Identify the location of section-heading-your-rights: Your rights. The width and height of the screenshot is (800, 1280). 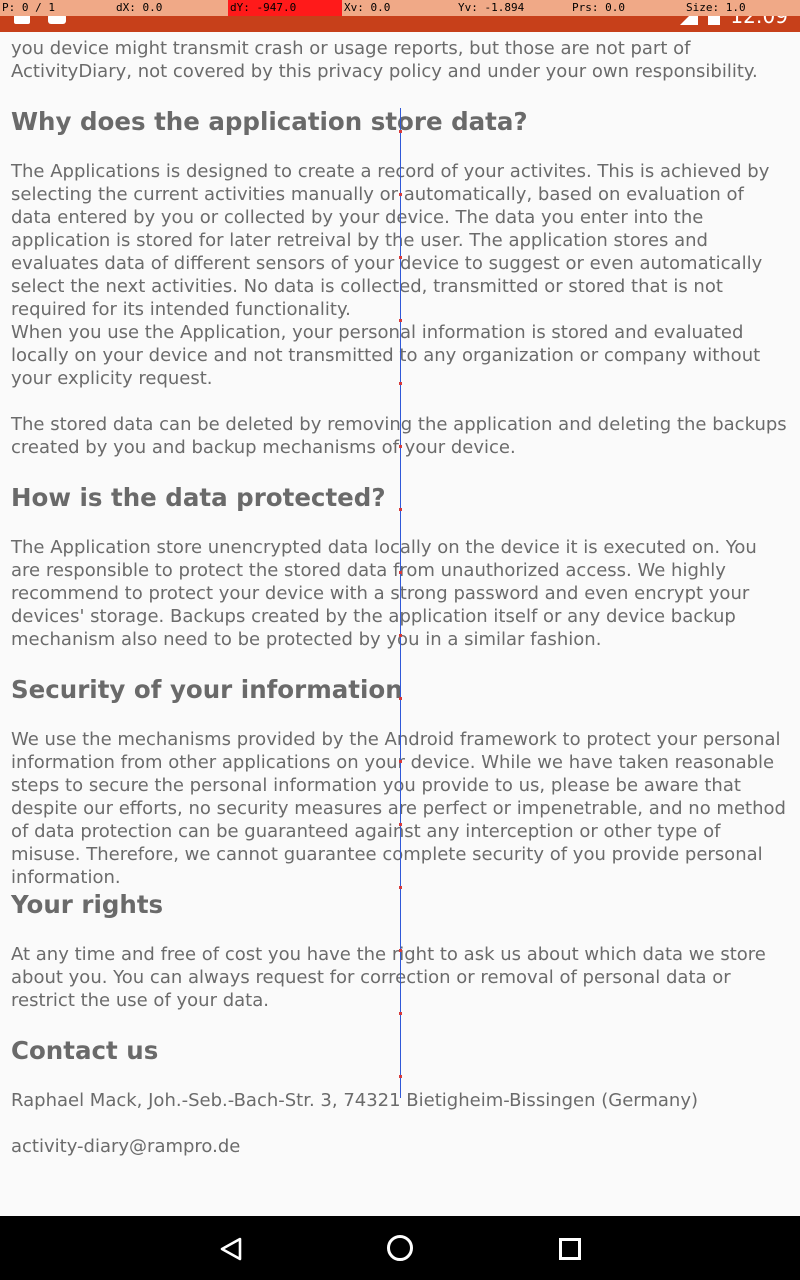
(87, 904).